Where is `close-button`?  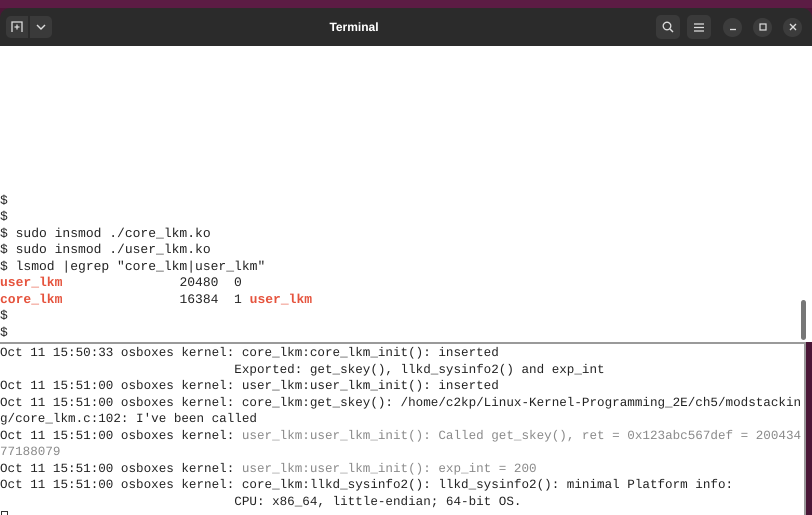 close-button is located at coordinates (792, 27).